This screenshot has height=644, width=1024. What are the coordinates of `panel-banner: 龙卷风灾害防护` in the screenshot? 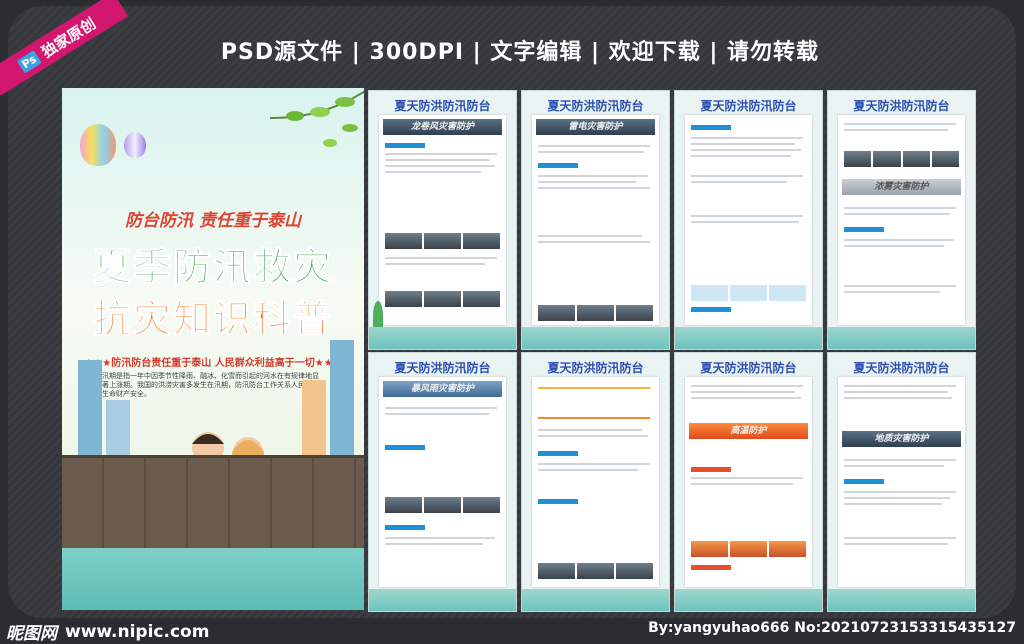 It's located at (442, 127).